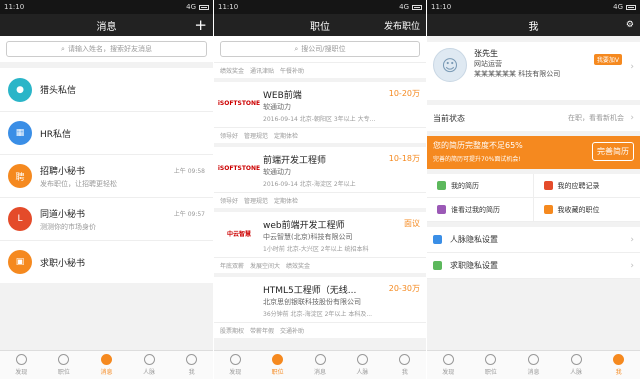 This screenshot has width=640, height=379. I want to click on message-title: 招聘小秘书, so click(63, 171).